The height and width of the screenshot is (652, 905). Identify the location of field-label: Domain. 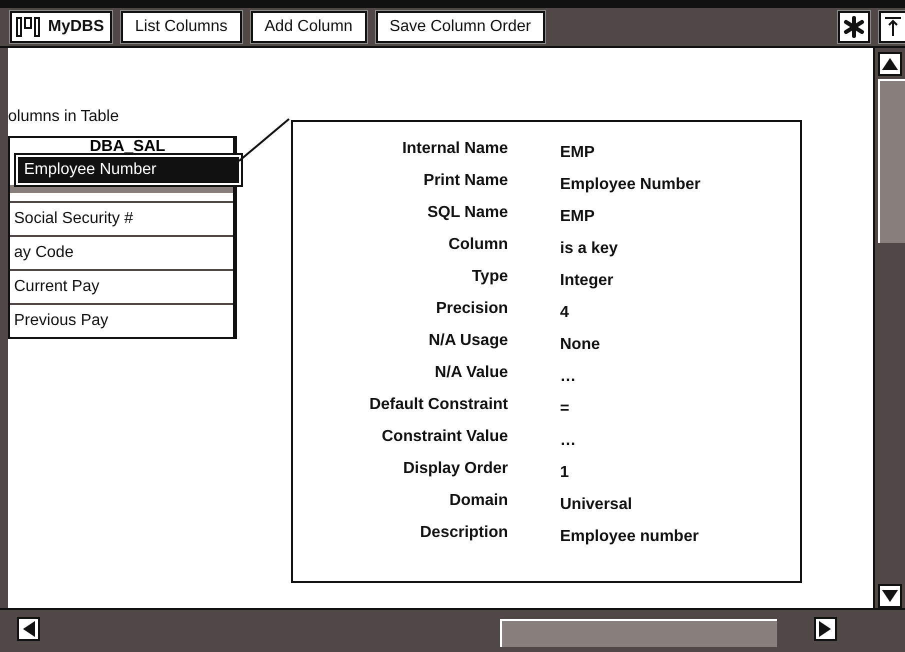
(478, 501).